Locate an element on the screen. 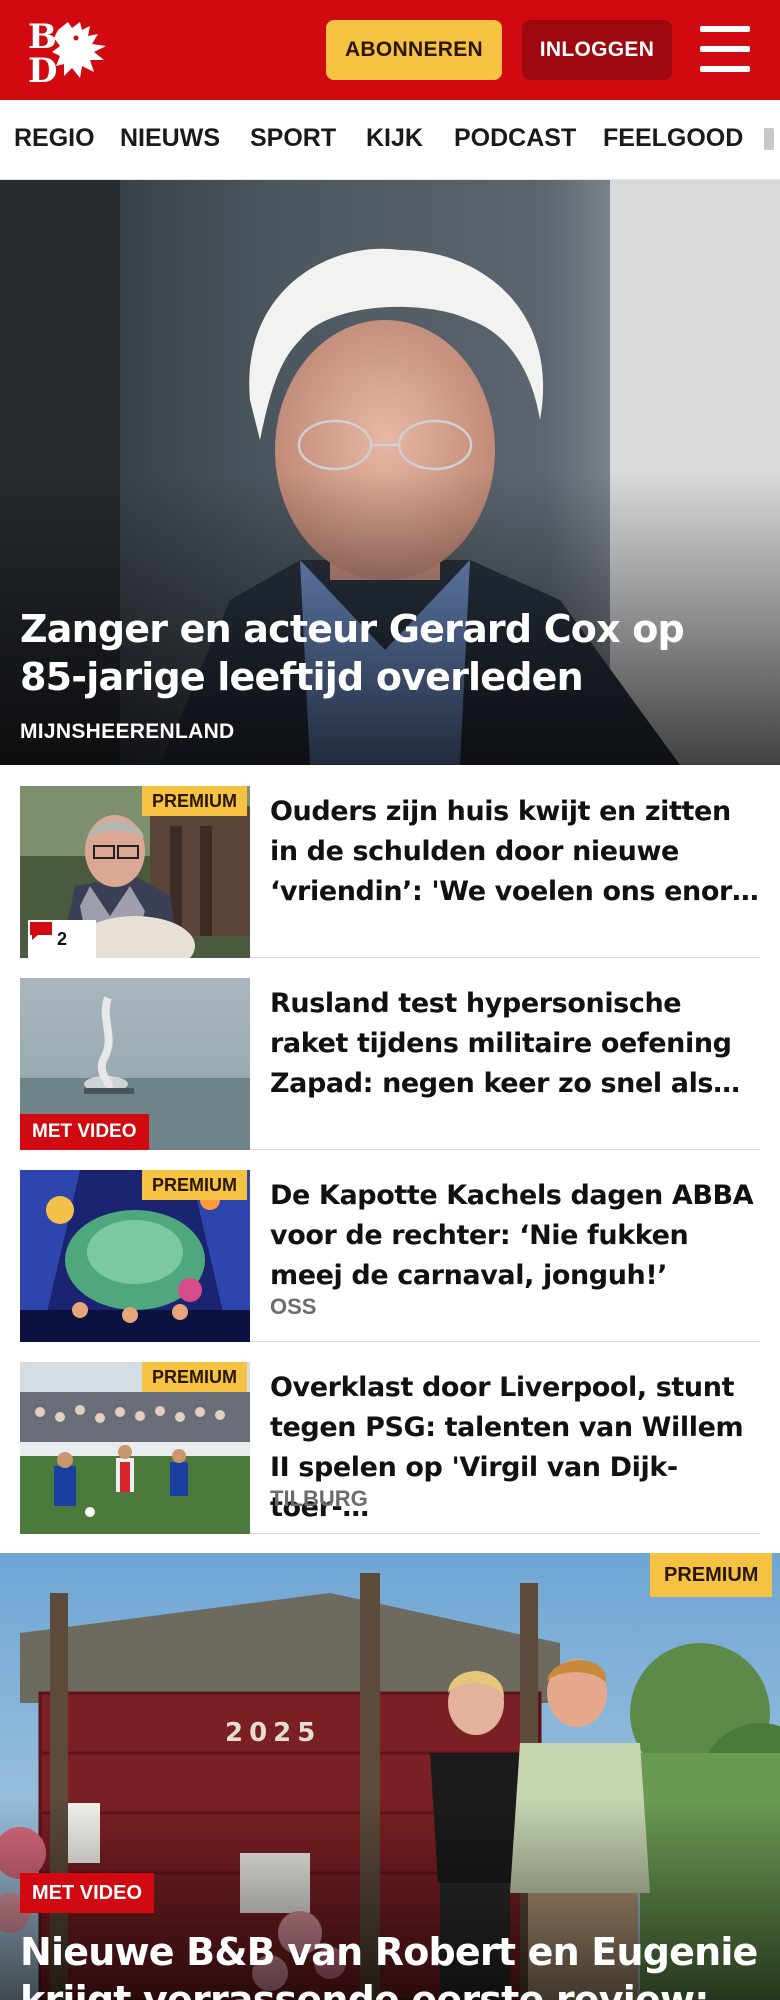 This screenshot has width=780, height=2000. article-location: TILBURG is located at coordinates (319, 1498).